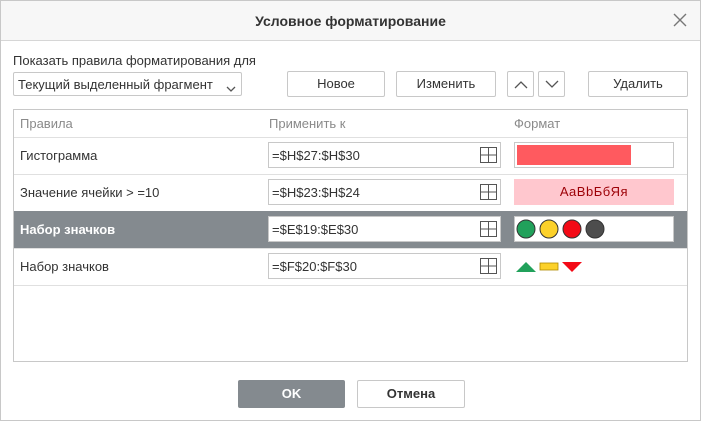  I want to click on range-value: =$H$23:$H$24, so click(316, 192).